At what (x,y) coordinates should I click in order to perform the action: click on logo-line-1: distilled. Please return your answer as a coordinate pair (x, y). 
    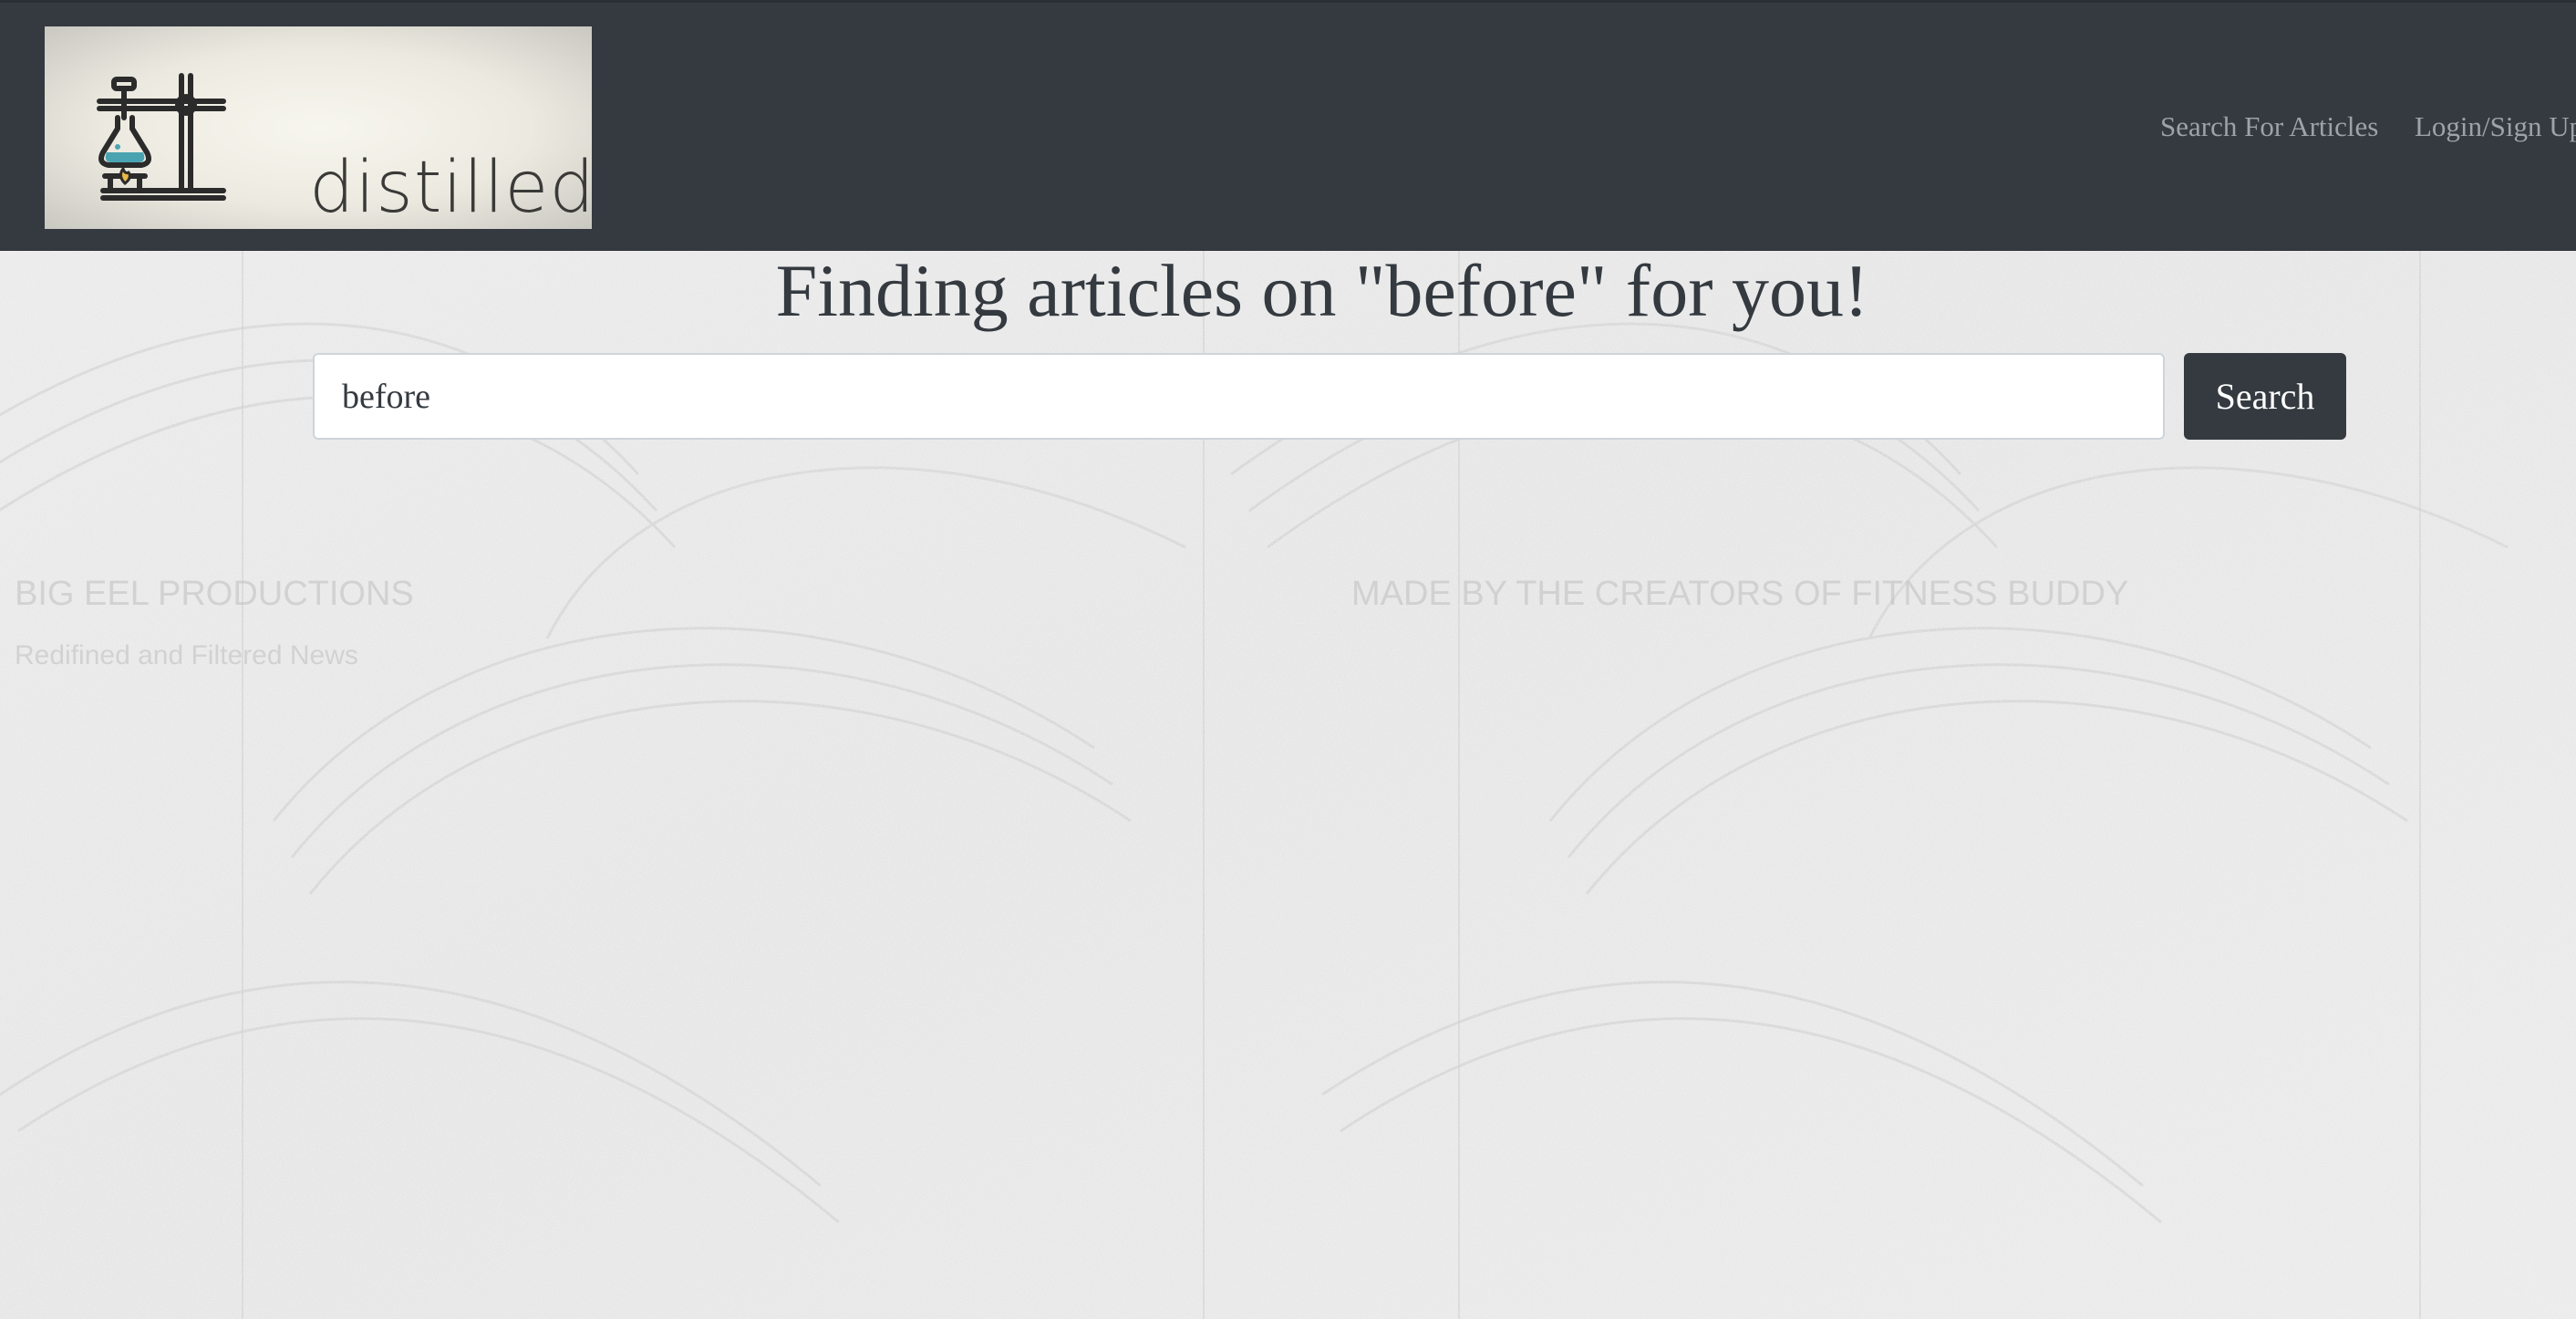
    Looking at the image, I should click on (450, 188).